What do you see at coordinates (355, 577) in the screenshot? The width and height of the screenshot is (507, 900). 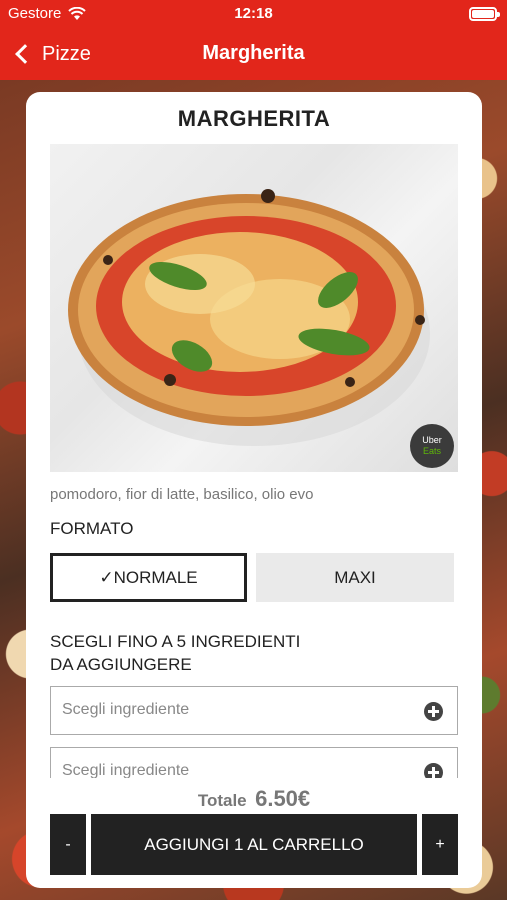 I see `format-maxi-button: MAXI` at bounding box center [355, 577].